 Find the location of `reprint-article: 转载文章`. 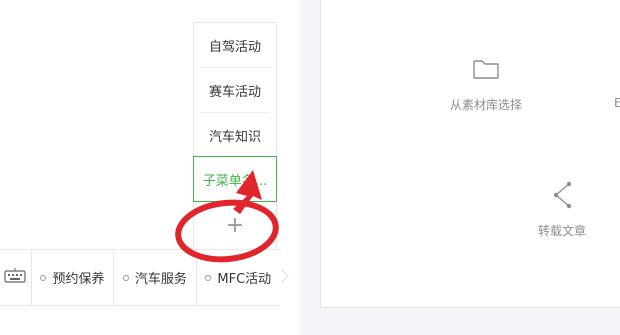

reprint-article: 转载文章 is located at coordinates (562, 208).